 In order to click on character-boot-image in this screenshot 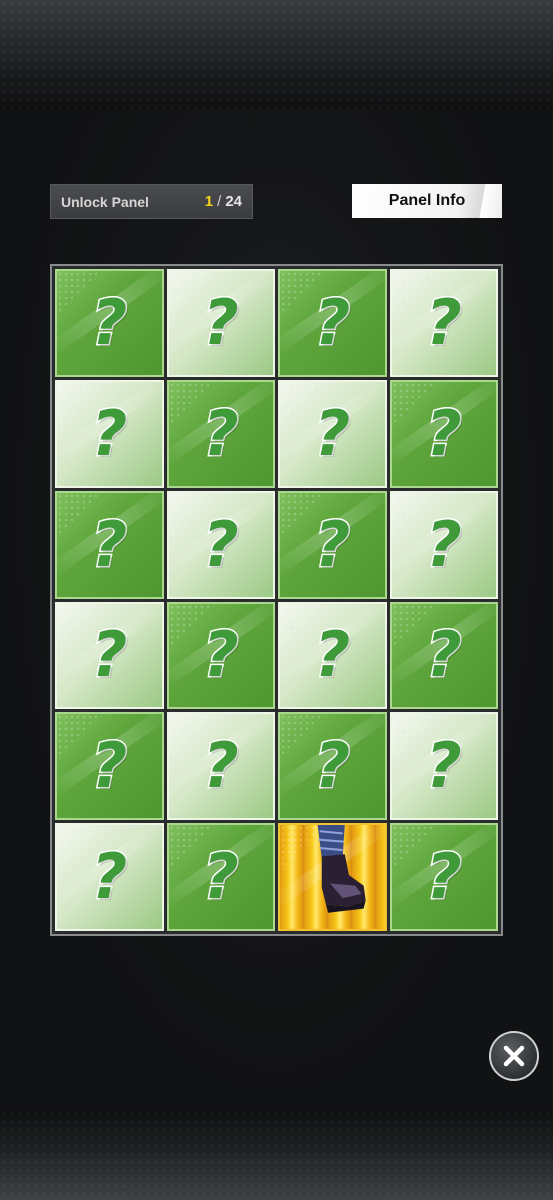, I will do `click(341, 869)`.